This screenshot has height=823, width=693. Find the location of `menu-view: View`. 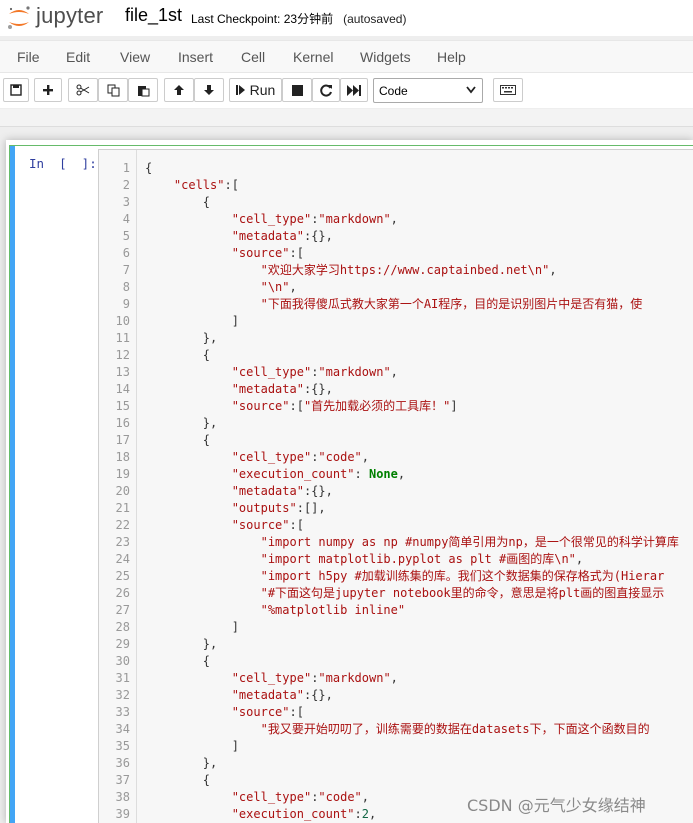

menu-view: View is located at coordinates (135, 57).